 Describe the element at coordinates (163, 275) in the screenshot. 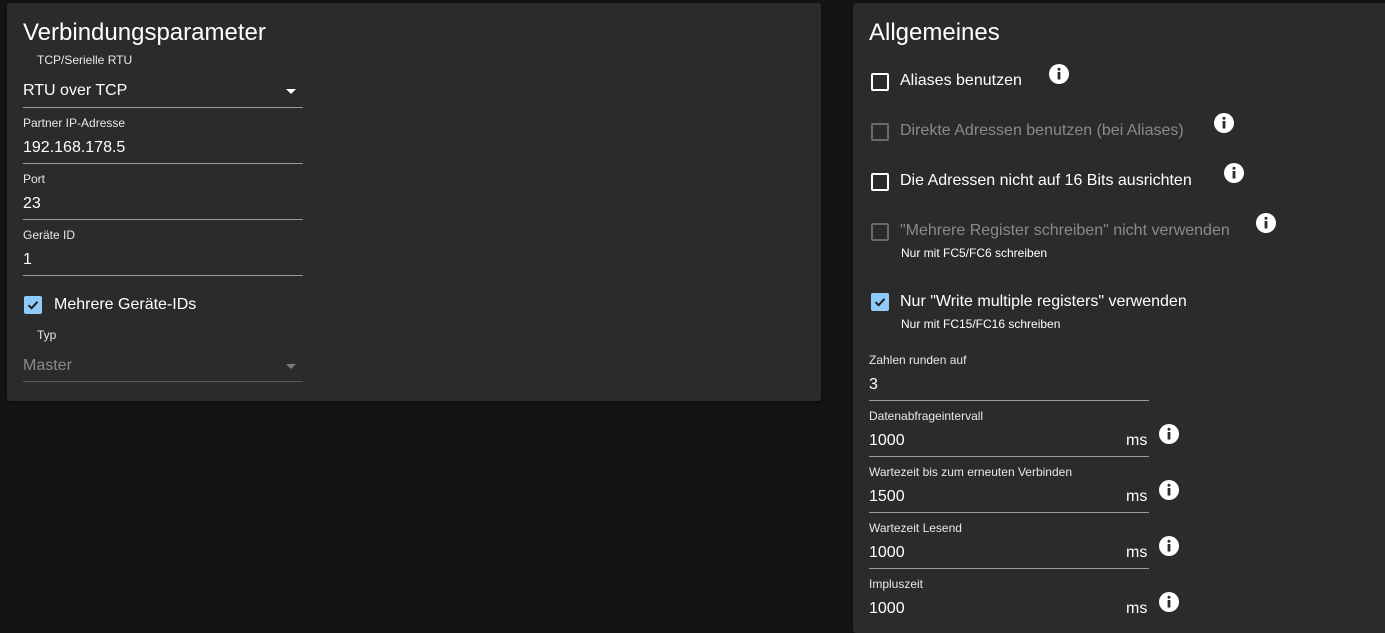

I see `device-id-underline` at that location.